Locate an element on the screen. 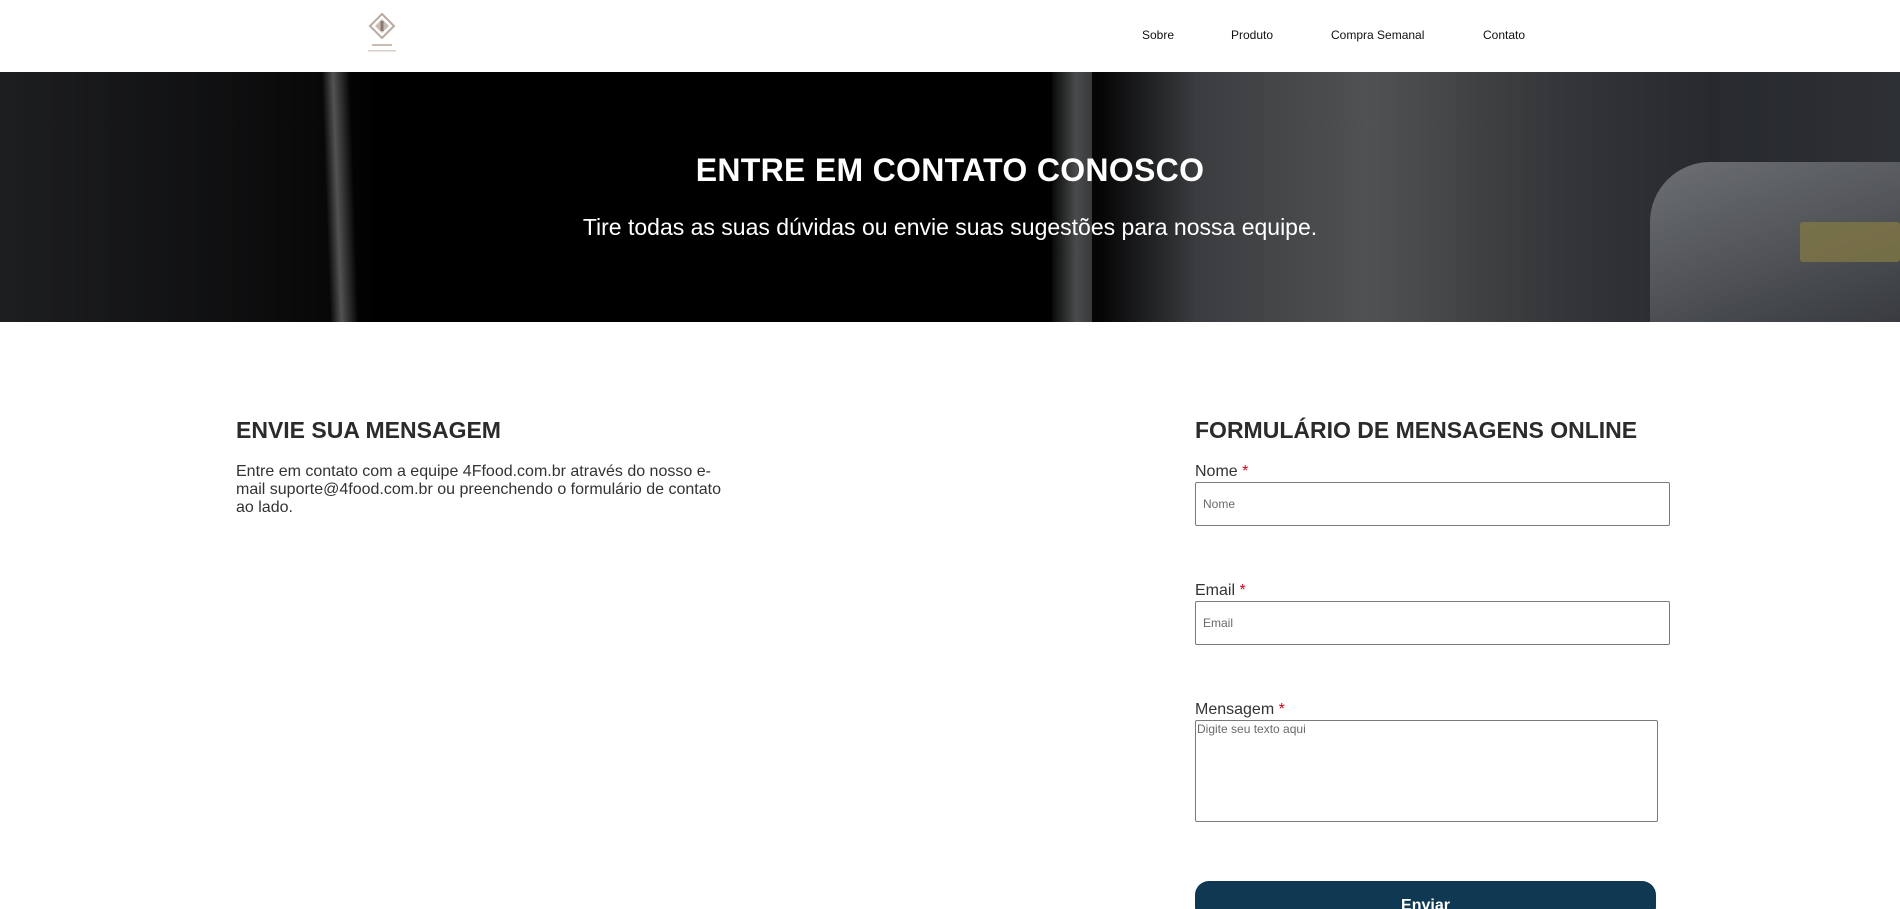  message-textarea is located at coordinates (1426, 771).